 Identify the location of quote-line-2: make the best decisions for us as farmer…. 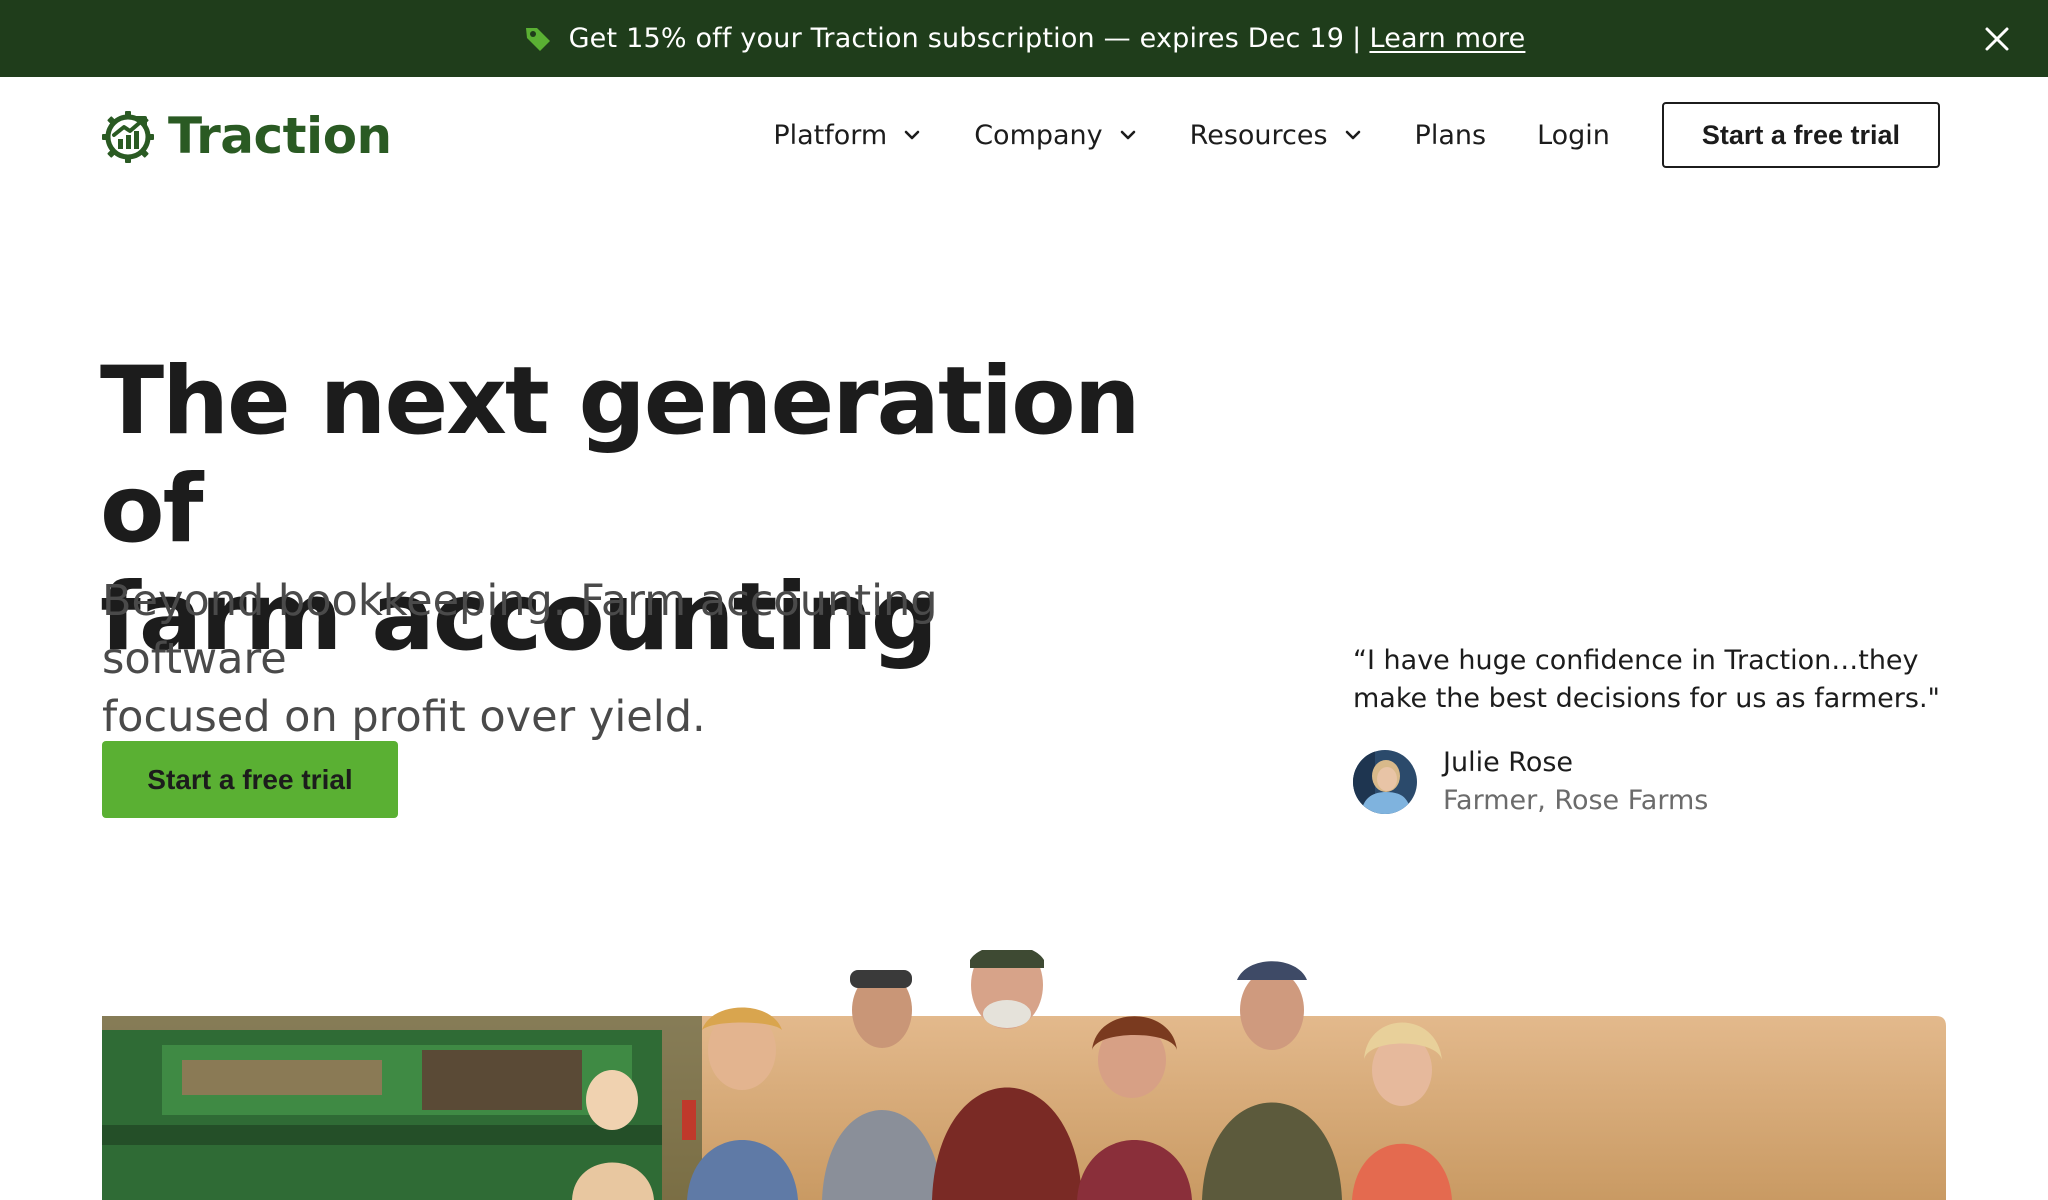
(1646, 698).